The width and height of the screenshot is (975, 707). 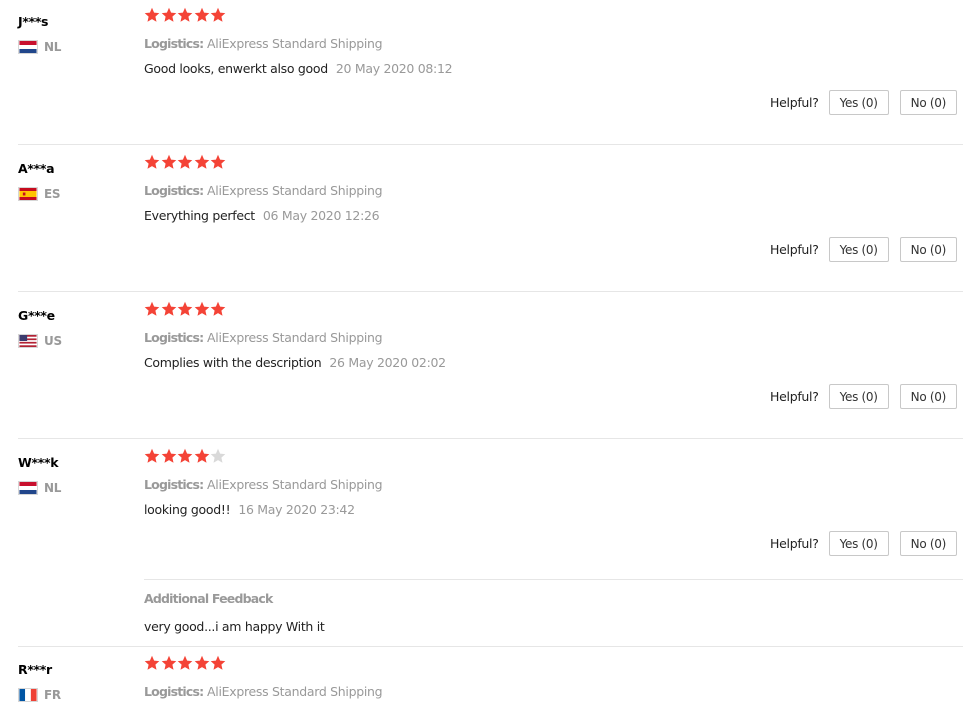 What do you see at coordinates (387, 362) in the screenshot?
I see `review-date: 26 May 2020 02:02` at bounding box center [387, 362].